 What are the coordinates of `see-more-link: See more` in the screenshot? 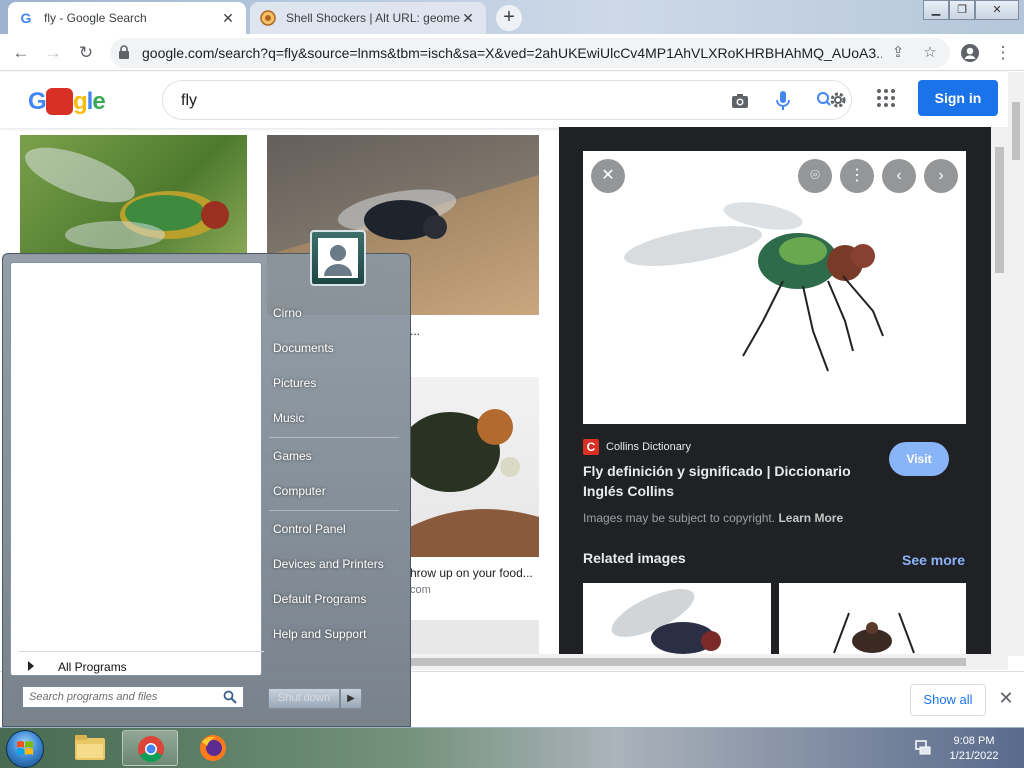 It's located at (933, 560).